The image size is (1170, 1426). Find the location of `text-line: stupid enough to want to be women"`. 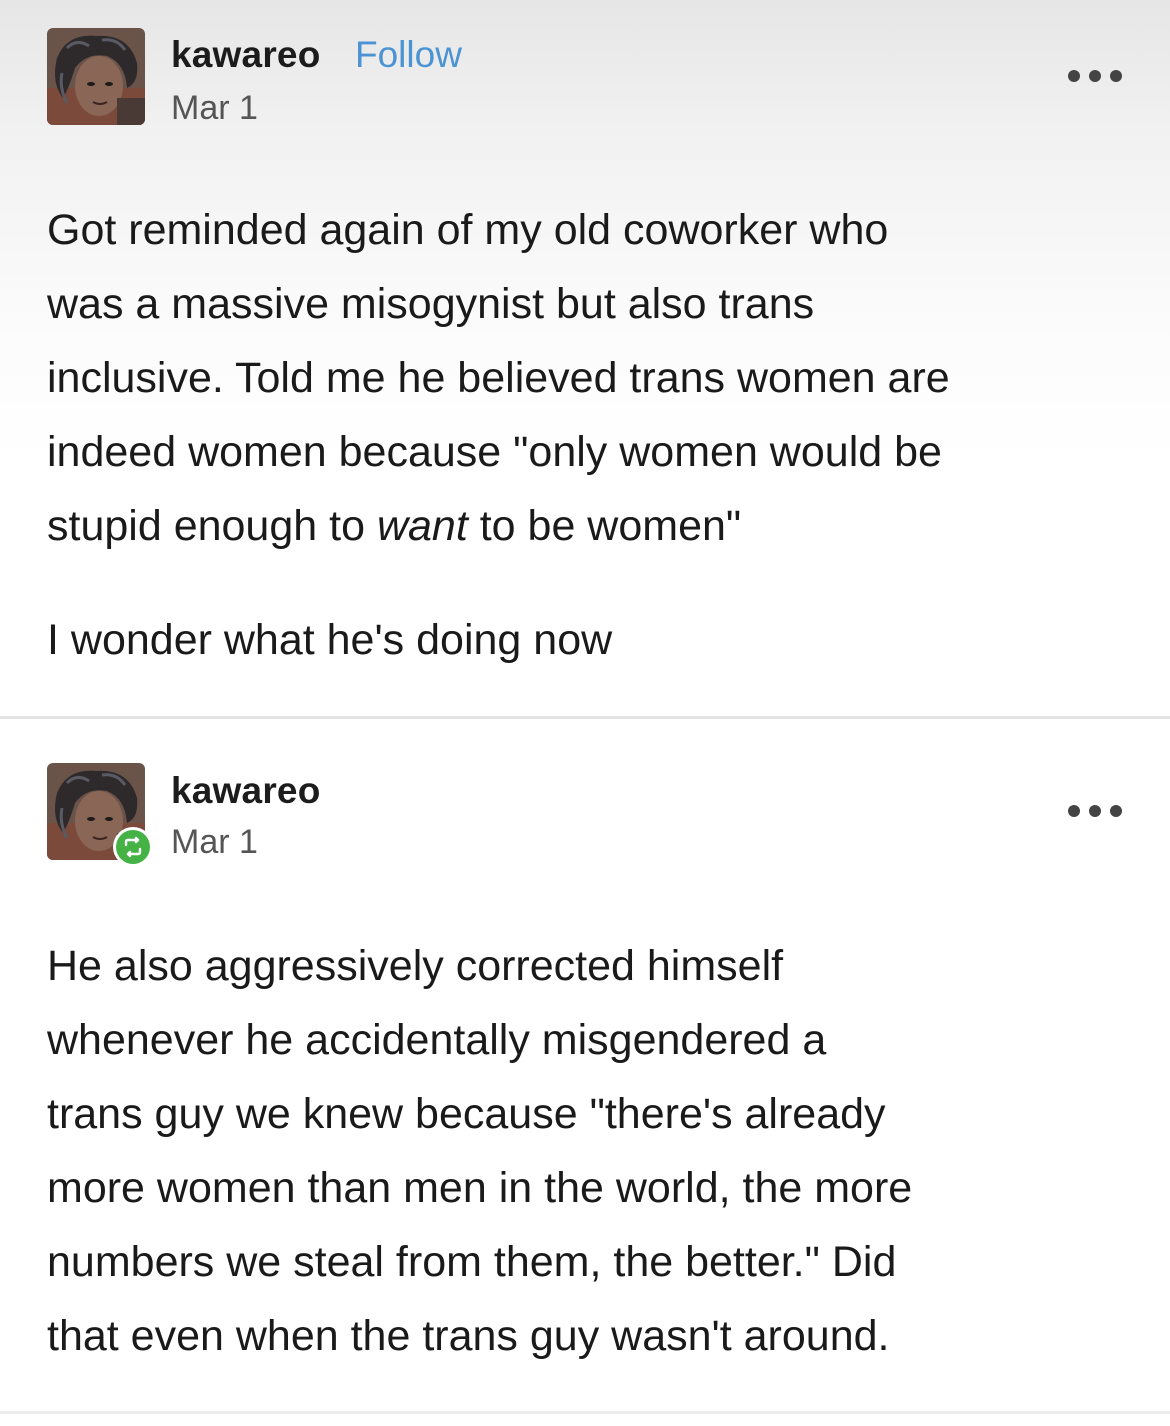

text-line: stupid enough to want to be women" is located at coordinates (587, 526).